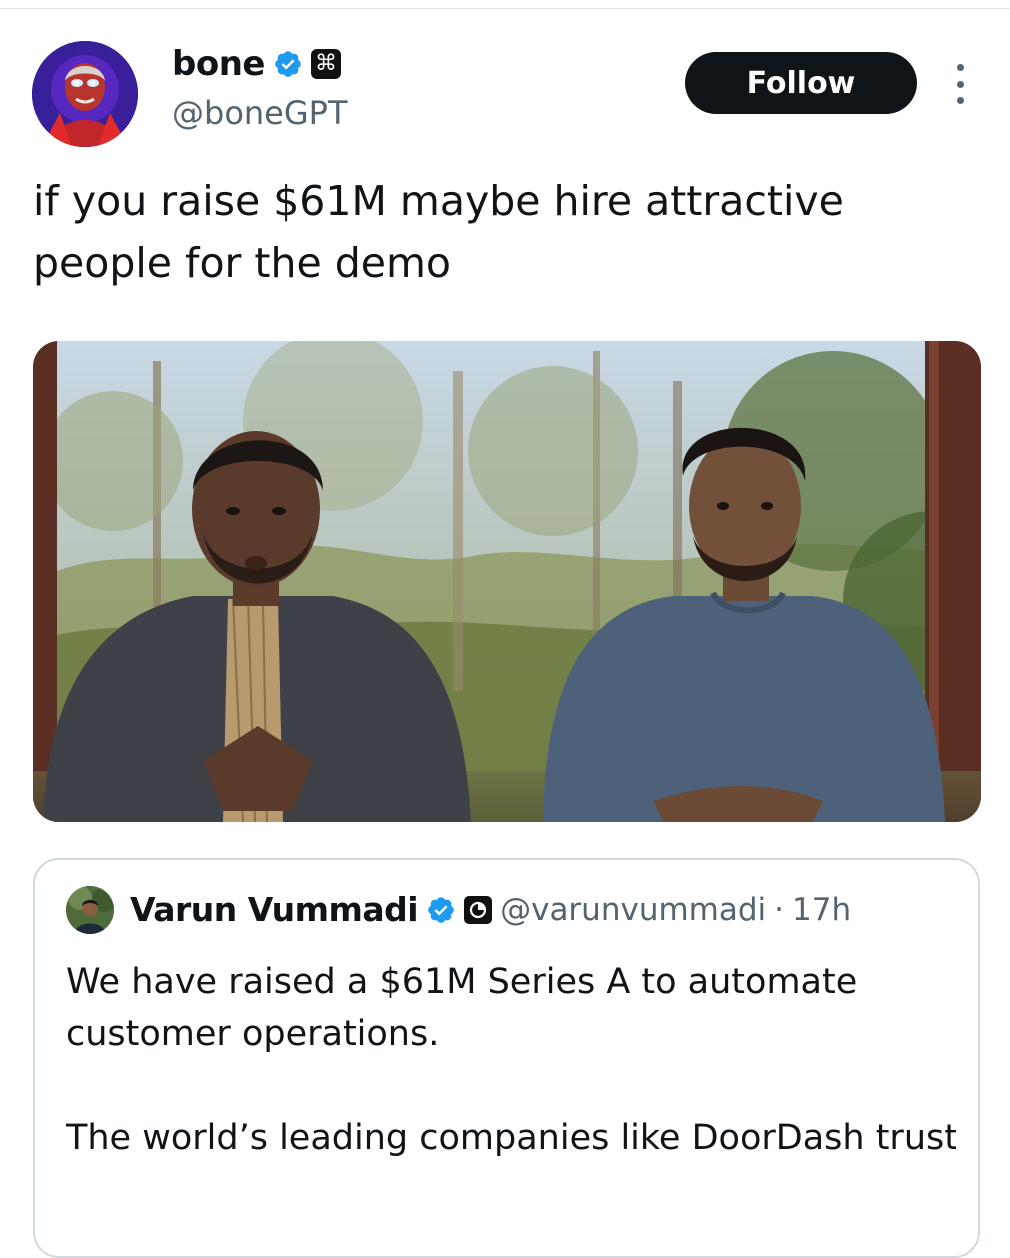 The image size is (1010, 1258). Describe the element at coordinates (821, 910) in the screenshot. I see `quoted-tweet-time: 17h` at that location.